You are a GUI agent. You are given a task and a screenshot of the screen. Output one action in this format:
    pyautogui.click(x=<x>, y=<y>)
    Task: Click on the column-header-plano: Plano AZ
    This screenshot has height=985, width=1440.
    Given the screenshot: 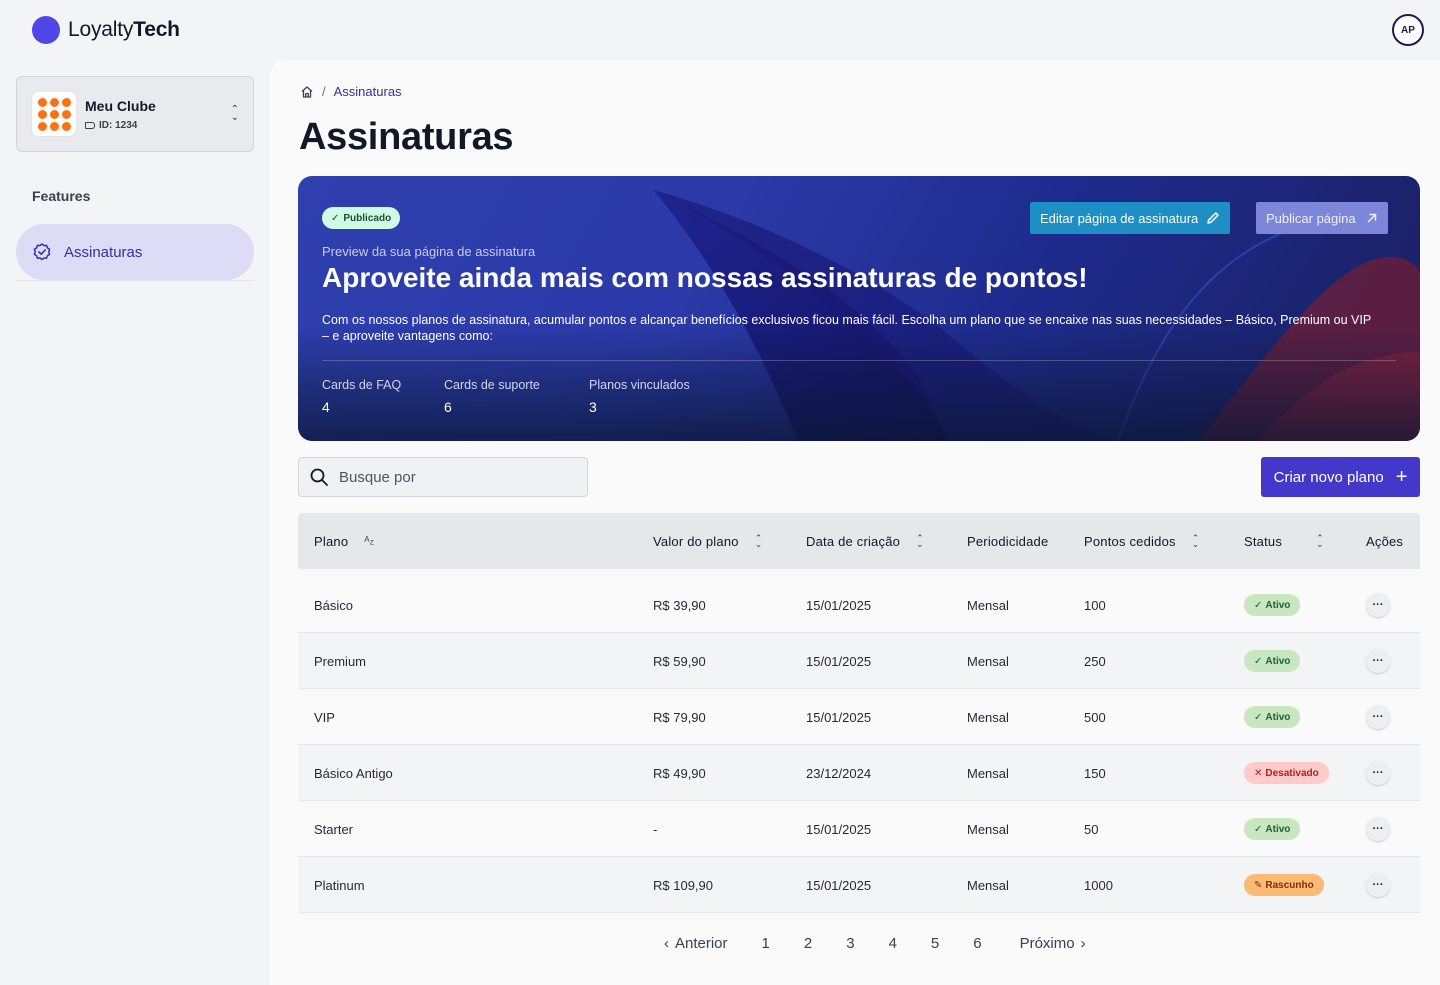 What is the action you would take?
    pyautogui.click(x=344, y=541)
    